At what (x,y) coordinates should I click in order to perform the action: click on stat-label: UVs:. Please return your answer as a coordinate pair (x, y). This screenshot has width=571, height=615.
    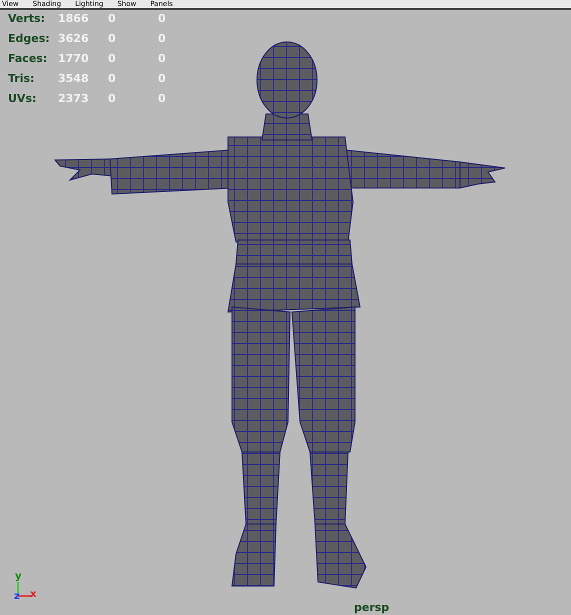
    Looking at the image, I should click on (23, 98).